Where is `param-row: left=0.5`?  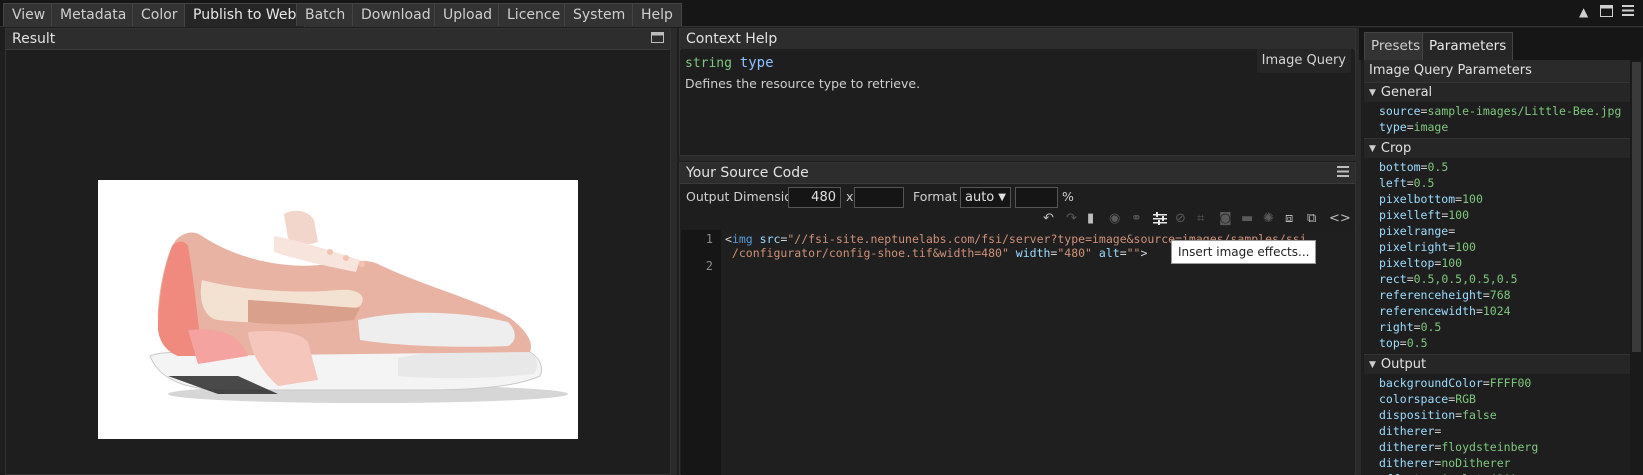
param-row: left=0.5 is located at coordinates (1406, 183).